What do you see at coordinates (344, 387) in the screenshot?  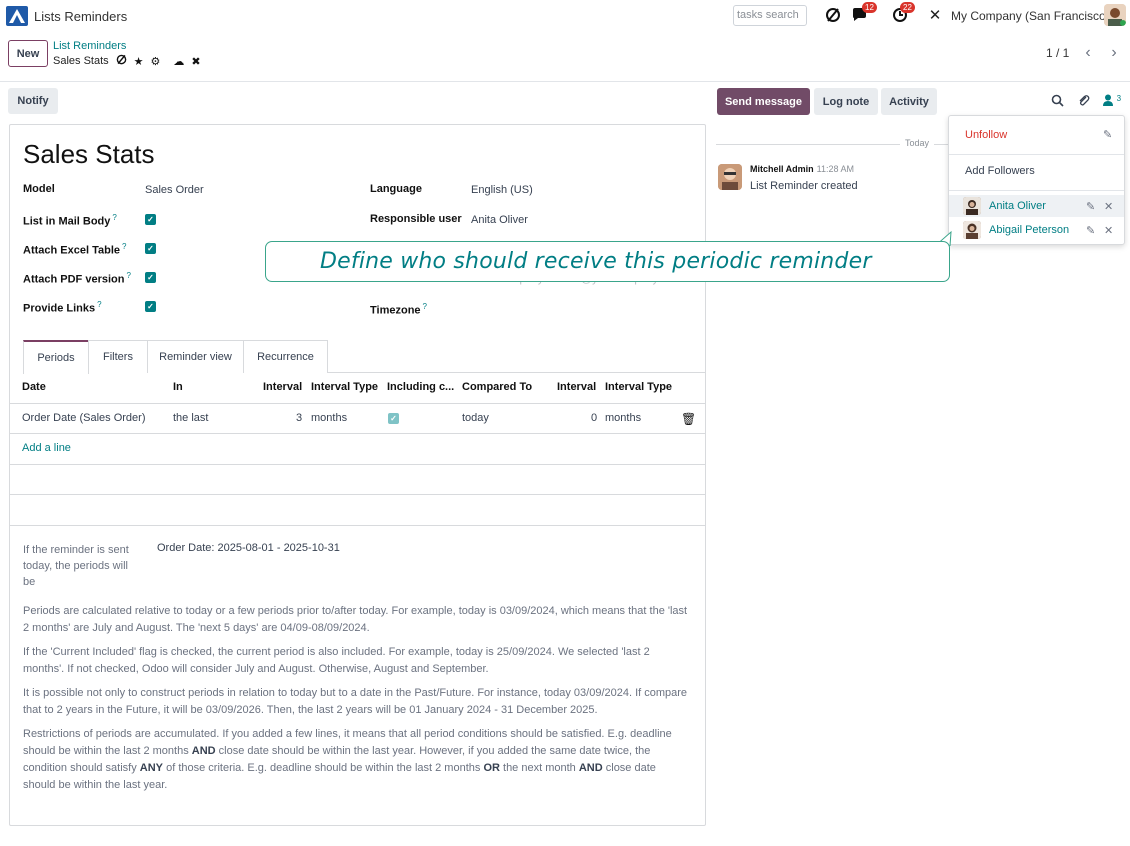 I see `column-header-interval-type: Interval Type` at bounding box center [344, 387].